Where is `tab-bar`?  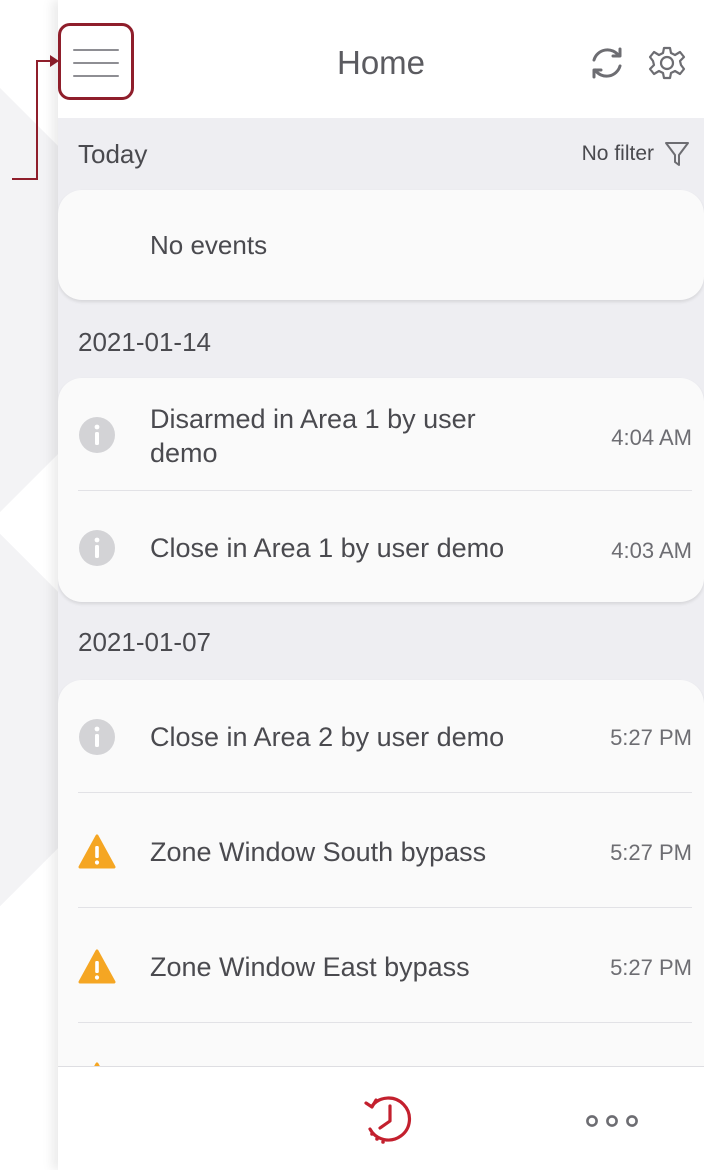 tab-bar is located at coordinates (381, 1118).